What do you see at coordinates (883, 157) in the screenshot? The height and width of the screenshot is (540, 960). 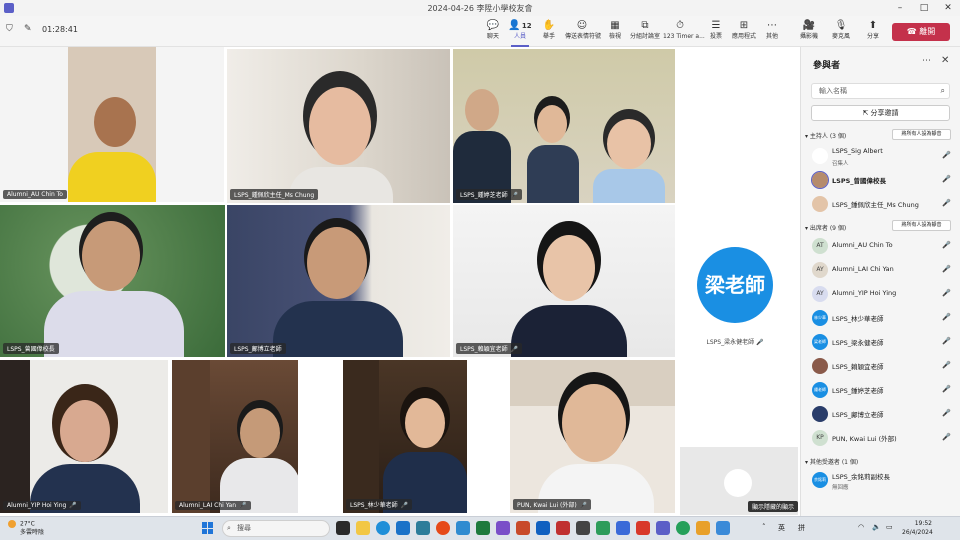 I see `participant-row: LSPS_Sig Albert 召集人 🎤` at bounding box center [883, 157].